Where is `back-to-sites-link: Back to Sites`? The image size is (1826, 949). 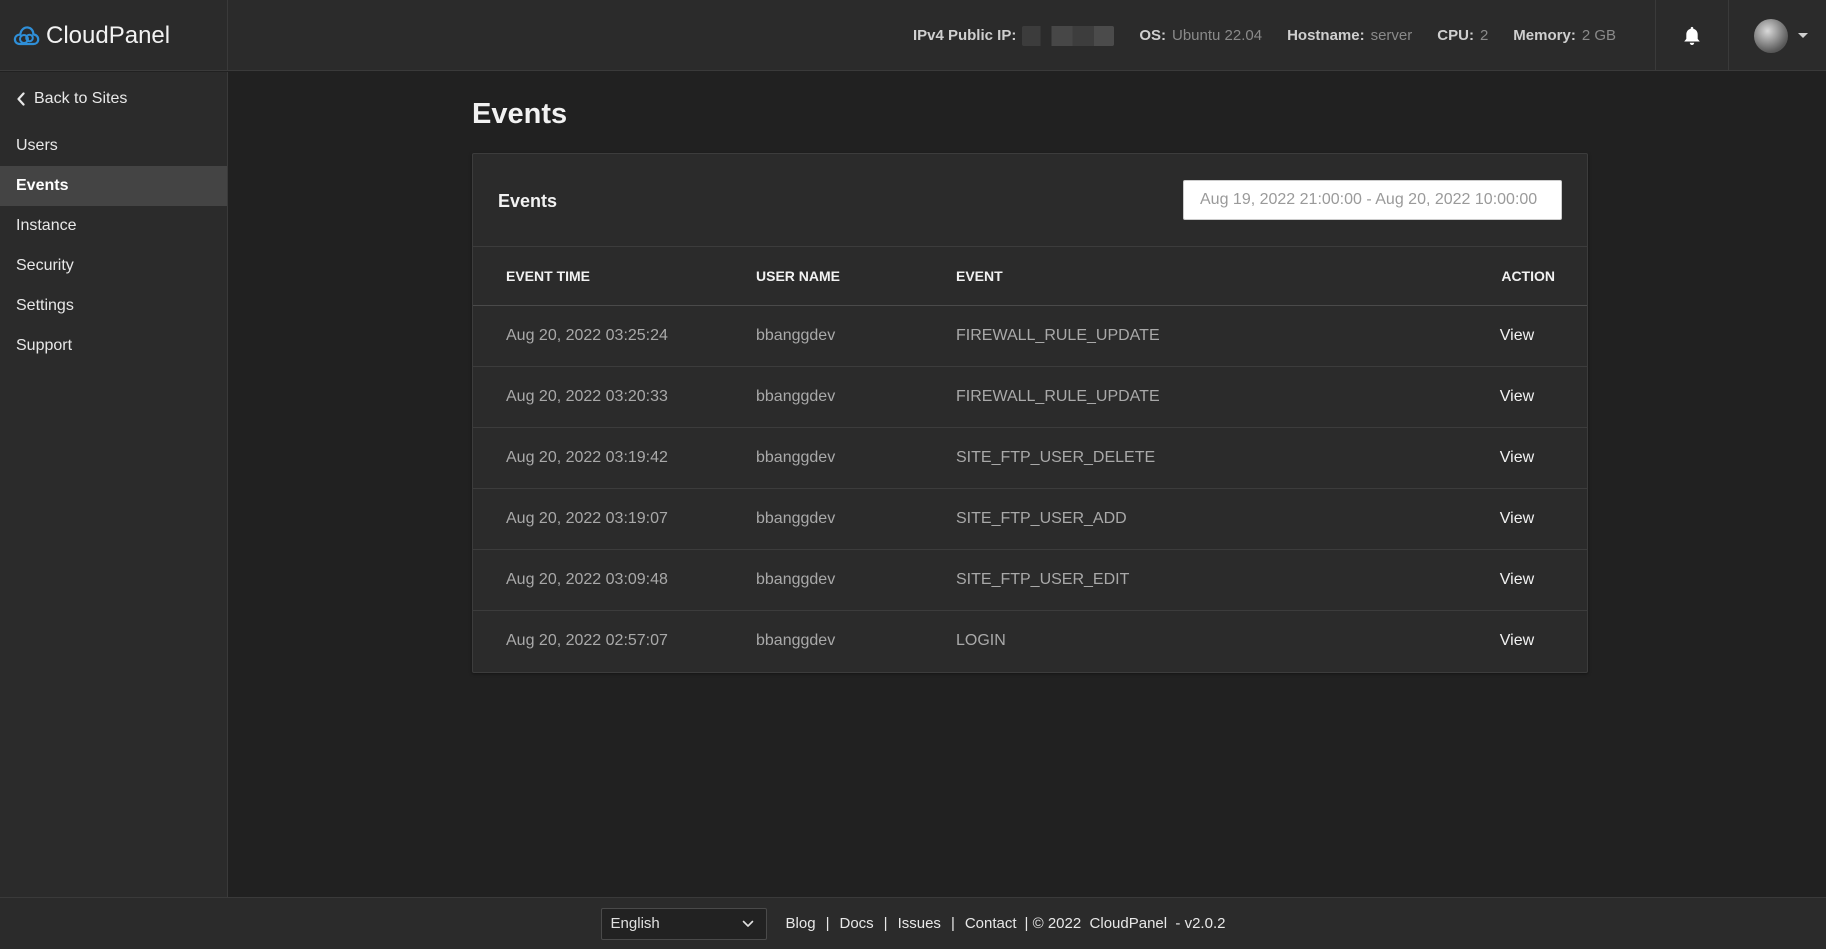
back-to-sites-link: Back to Sites is located at coordinates (113, 99).